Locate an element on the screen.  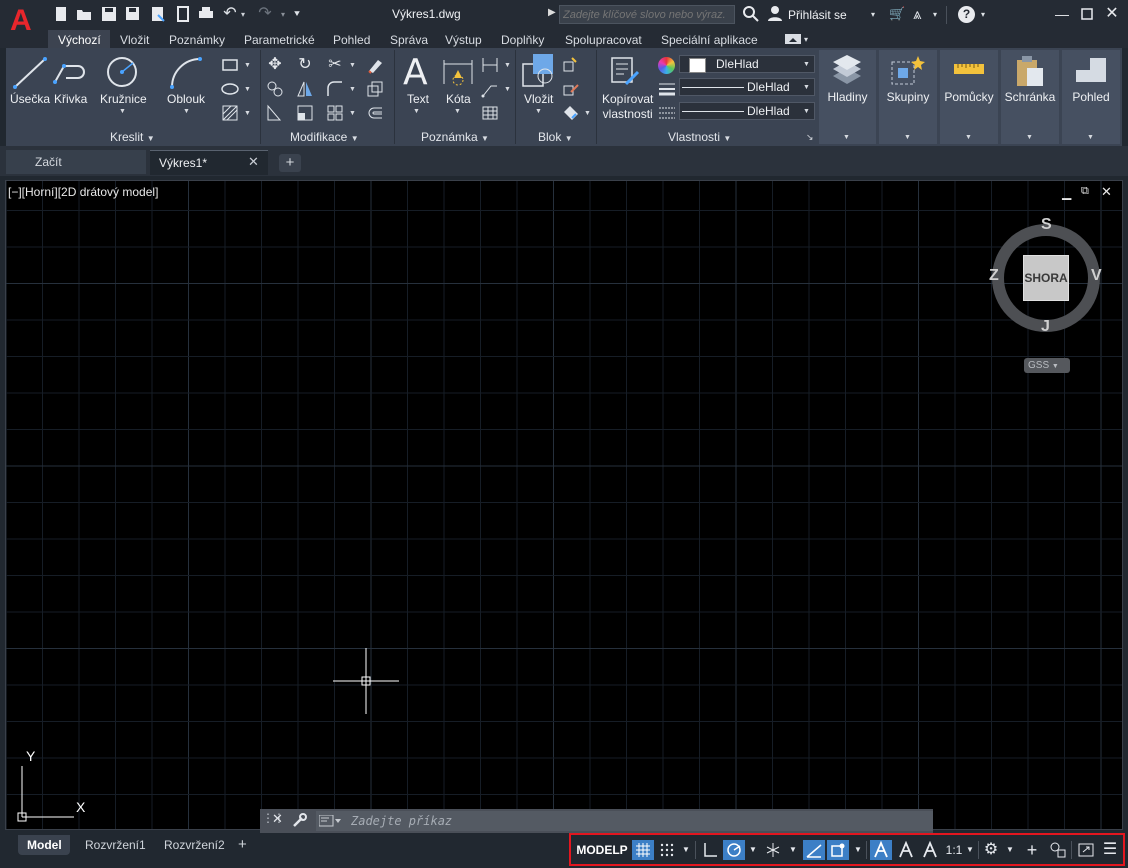
rotate-icon: ↻ is located at coordinates (305, 65).